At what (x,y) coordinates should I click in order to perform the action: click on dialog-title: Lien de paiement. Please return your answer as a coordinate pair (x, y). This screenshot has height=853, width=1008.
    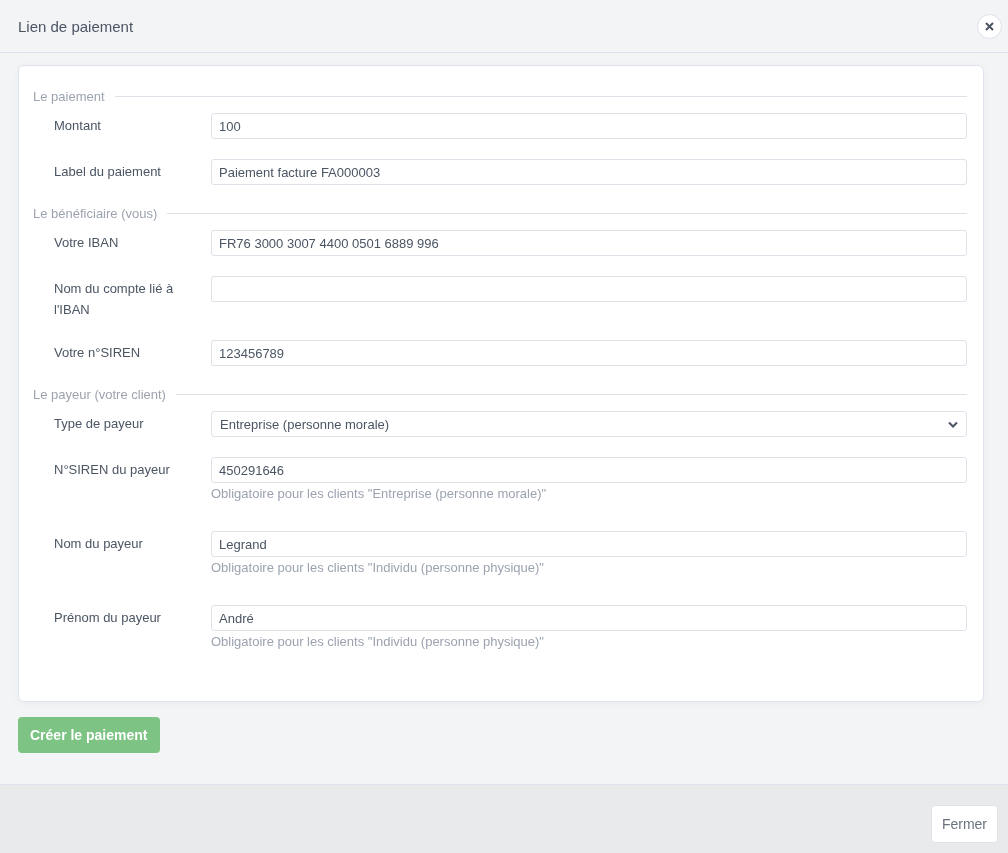
    Looking at the image, I should click on (76, 26).